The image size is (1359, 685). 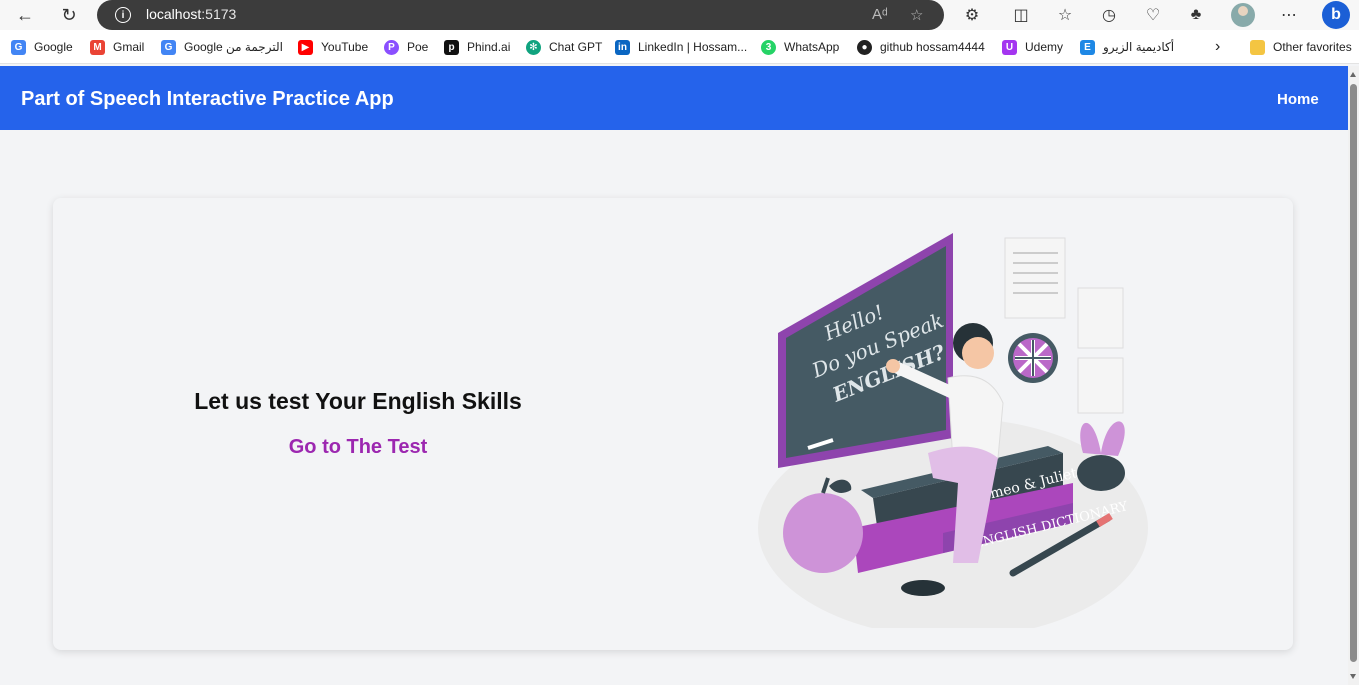 What do you see at coordinates (923, 588) in the screenshot?
I see `teacher-shoe` at bounding box center [923, 588].